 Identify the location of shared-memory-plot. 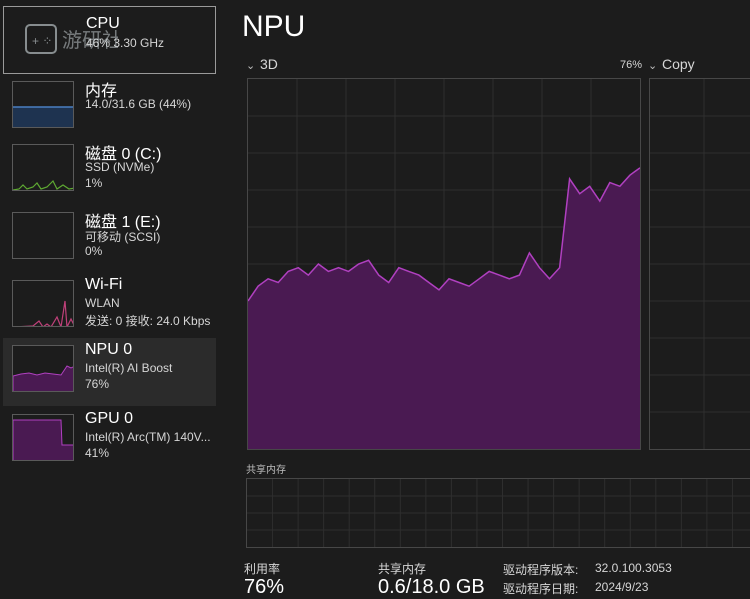
(498, 513).